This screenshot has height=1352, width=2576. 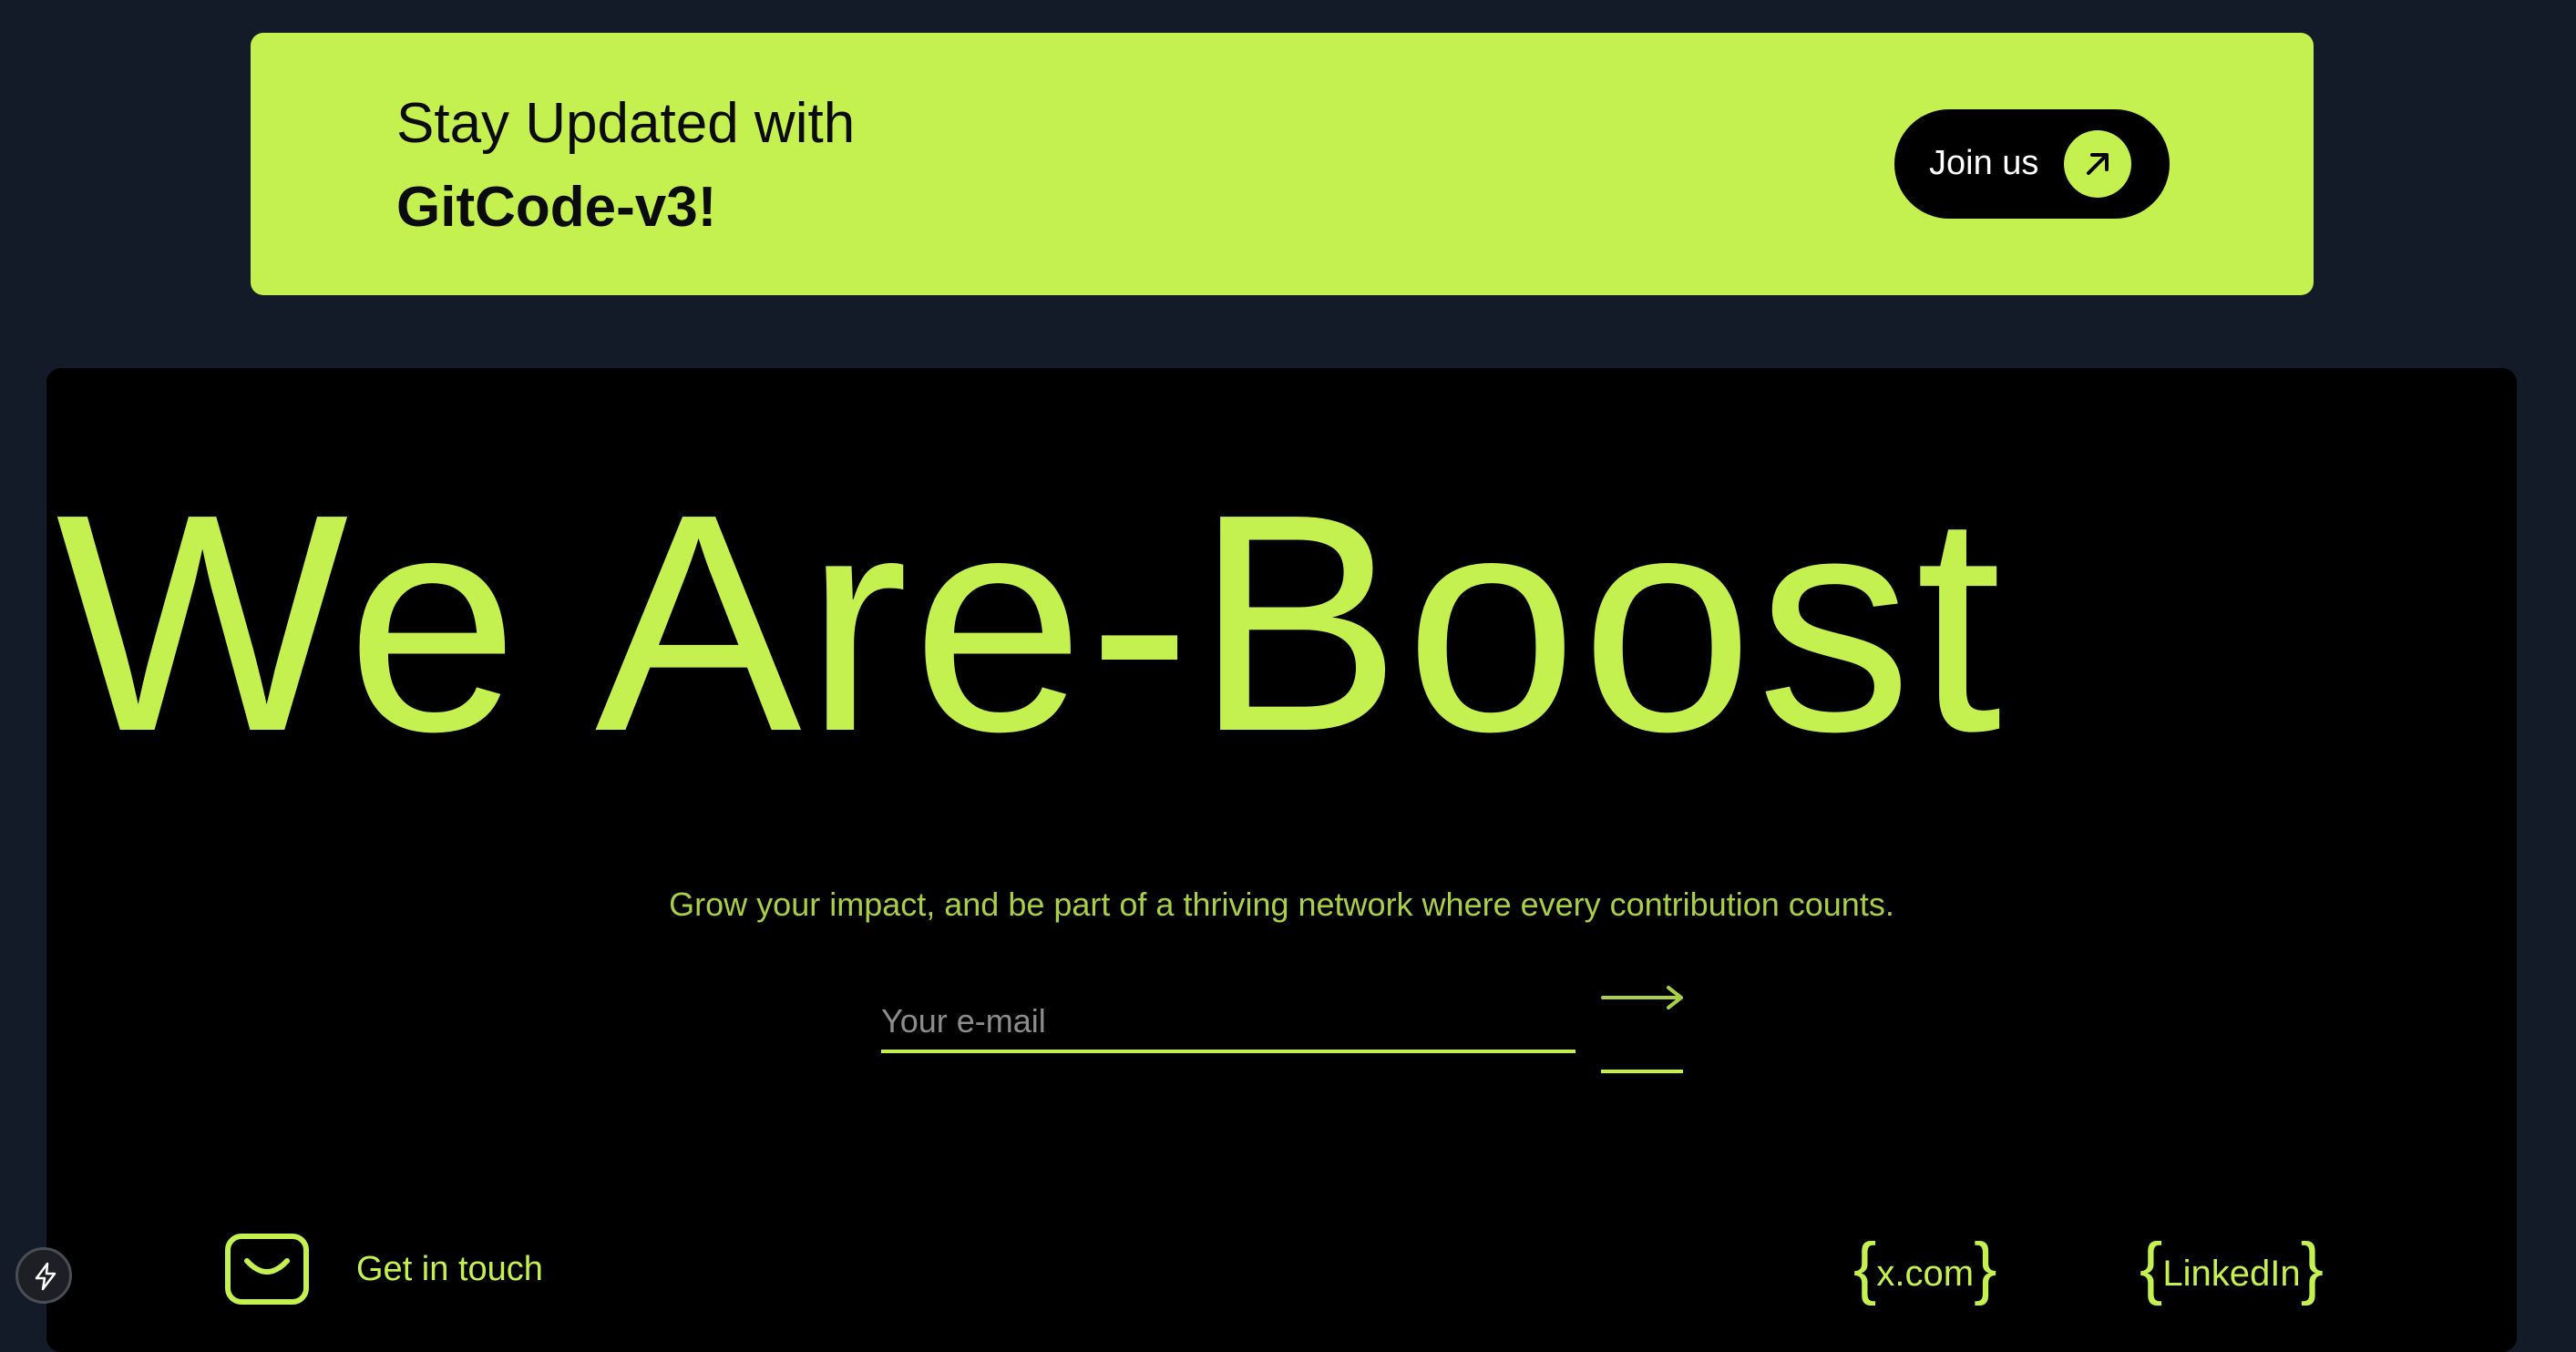 What do you see at coordinates (2098, 164) in the screenshot?
I see `arrow-up-right-icon` at bounding box center [2098, 164].